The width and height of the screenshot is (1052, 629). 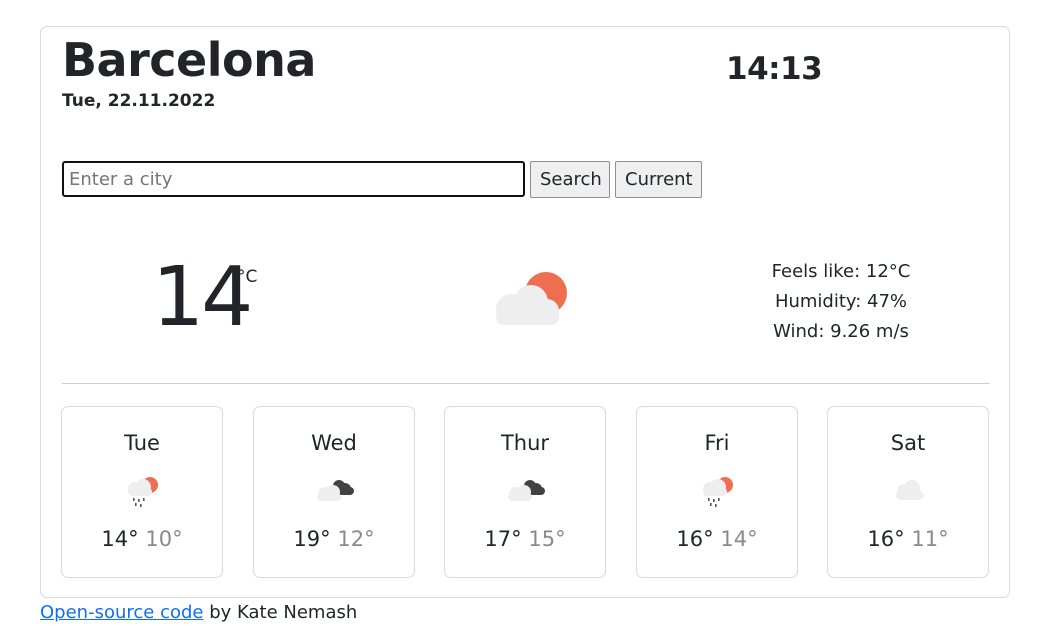 I want to click on forecast-max-temp: 17°, so click(x=503, y=539).